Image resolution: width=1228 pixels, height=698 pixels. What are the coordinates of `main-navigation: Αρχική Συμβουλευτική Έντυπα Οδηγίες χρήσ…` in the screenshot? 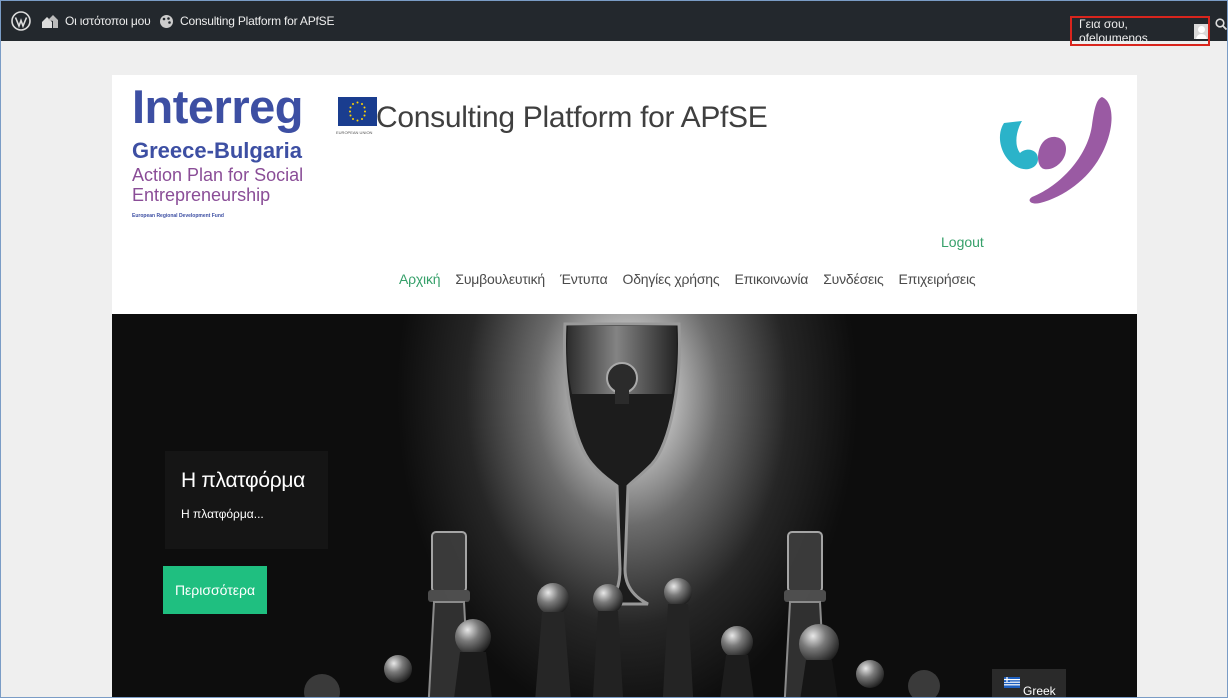 It's located at (694, 282).